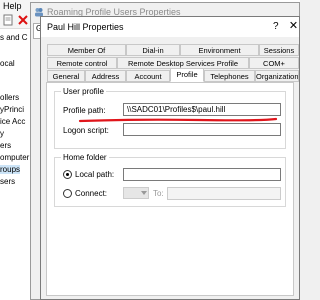  Describe the element at coordinates (12, 109) in the screenshot. I see `tree-item: yPrinci` at that location.